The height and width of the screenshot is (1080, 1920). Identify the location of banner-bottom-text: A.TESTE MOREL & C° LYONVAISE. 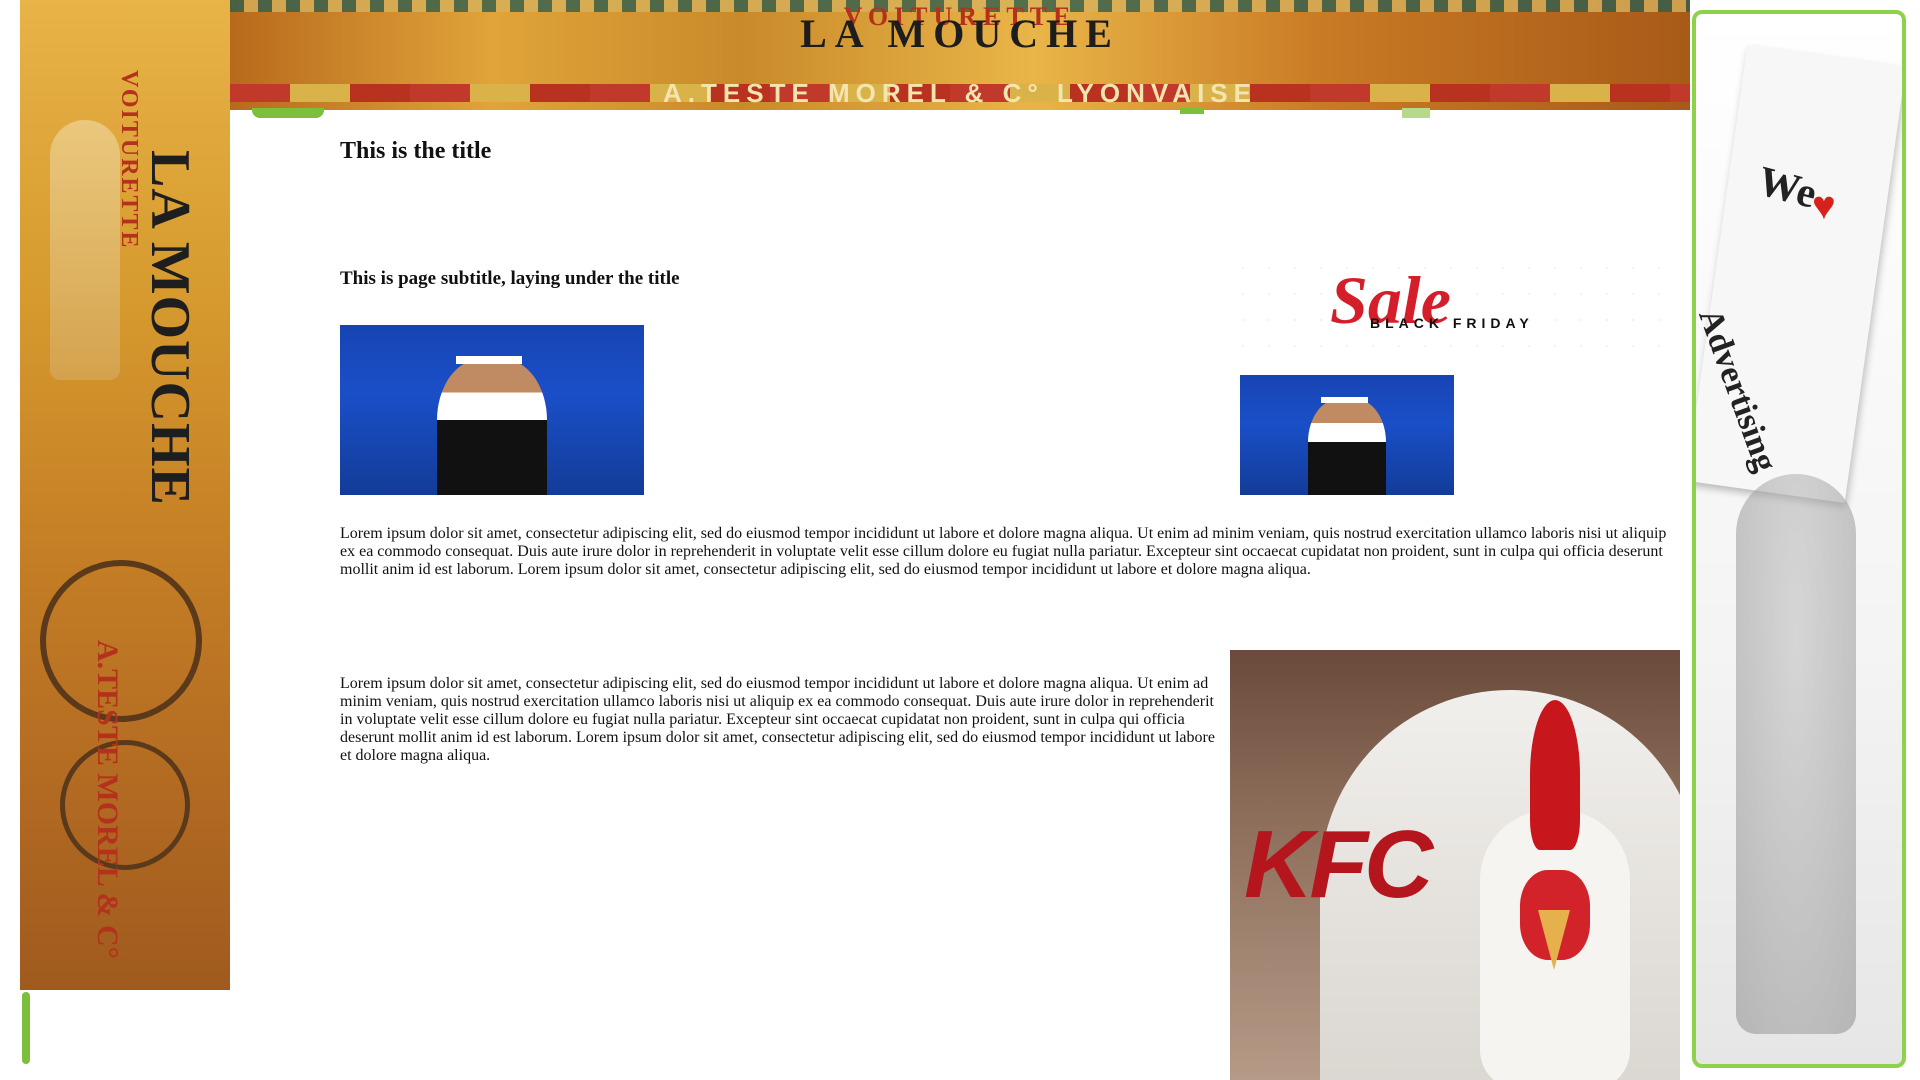
(960, 93).